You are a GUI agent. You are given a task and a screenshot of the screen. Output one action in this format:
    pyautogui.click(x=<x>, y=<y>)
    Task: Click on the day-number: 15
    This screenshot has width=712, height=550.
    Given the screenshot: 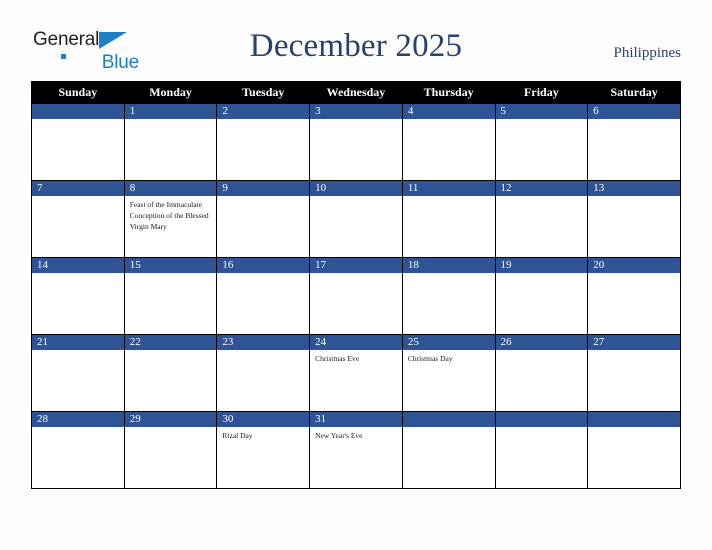 What is the action you would take?
    pyautogui.click(x=170, y=265)
    